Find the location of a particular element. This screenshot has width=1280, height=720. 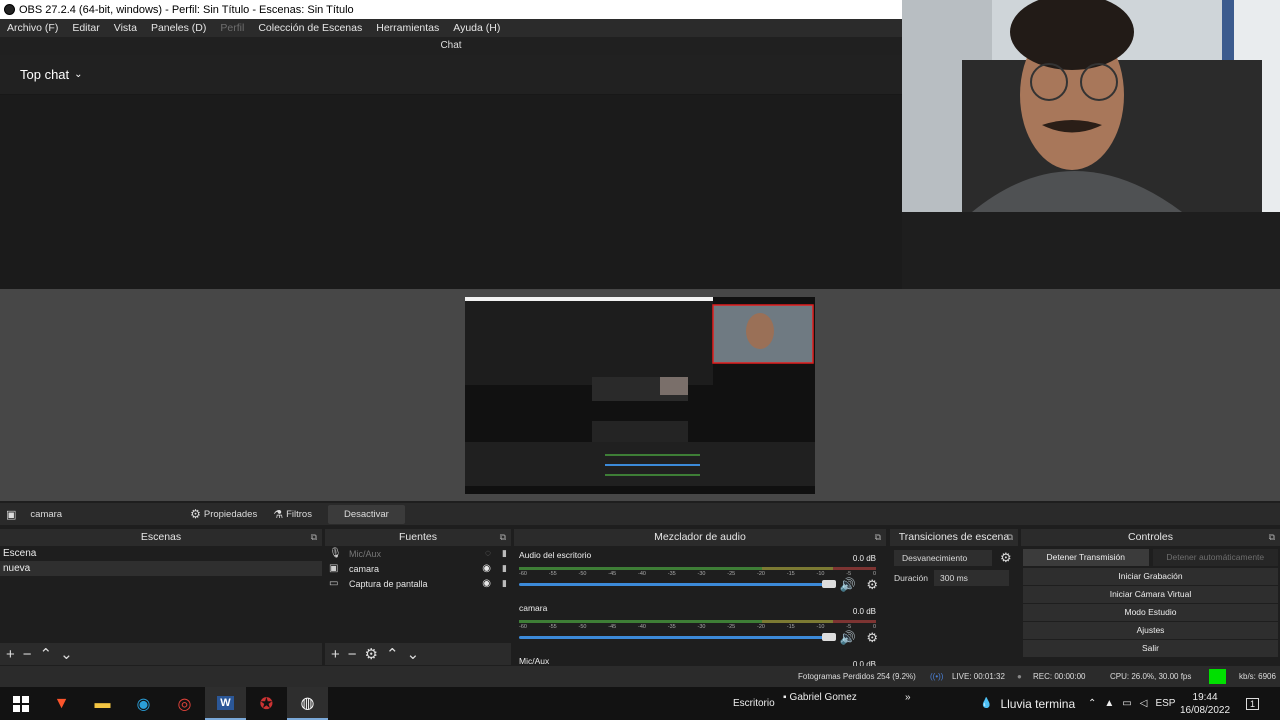

menu-ayuda: Ayuda (H) is located at coordinates (476, 28).